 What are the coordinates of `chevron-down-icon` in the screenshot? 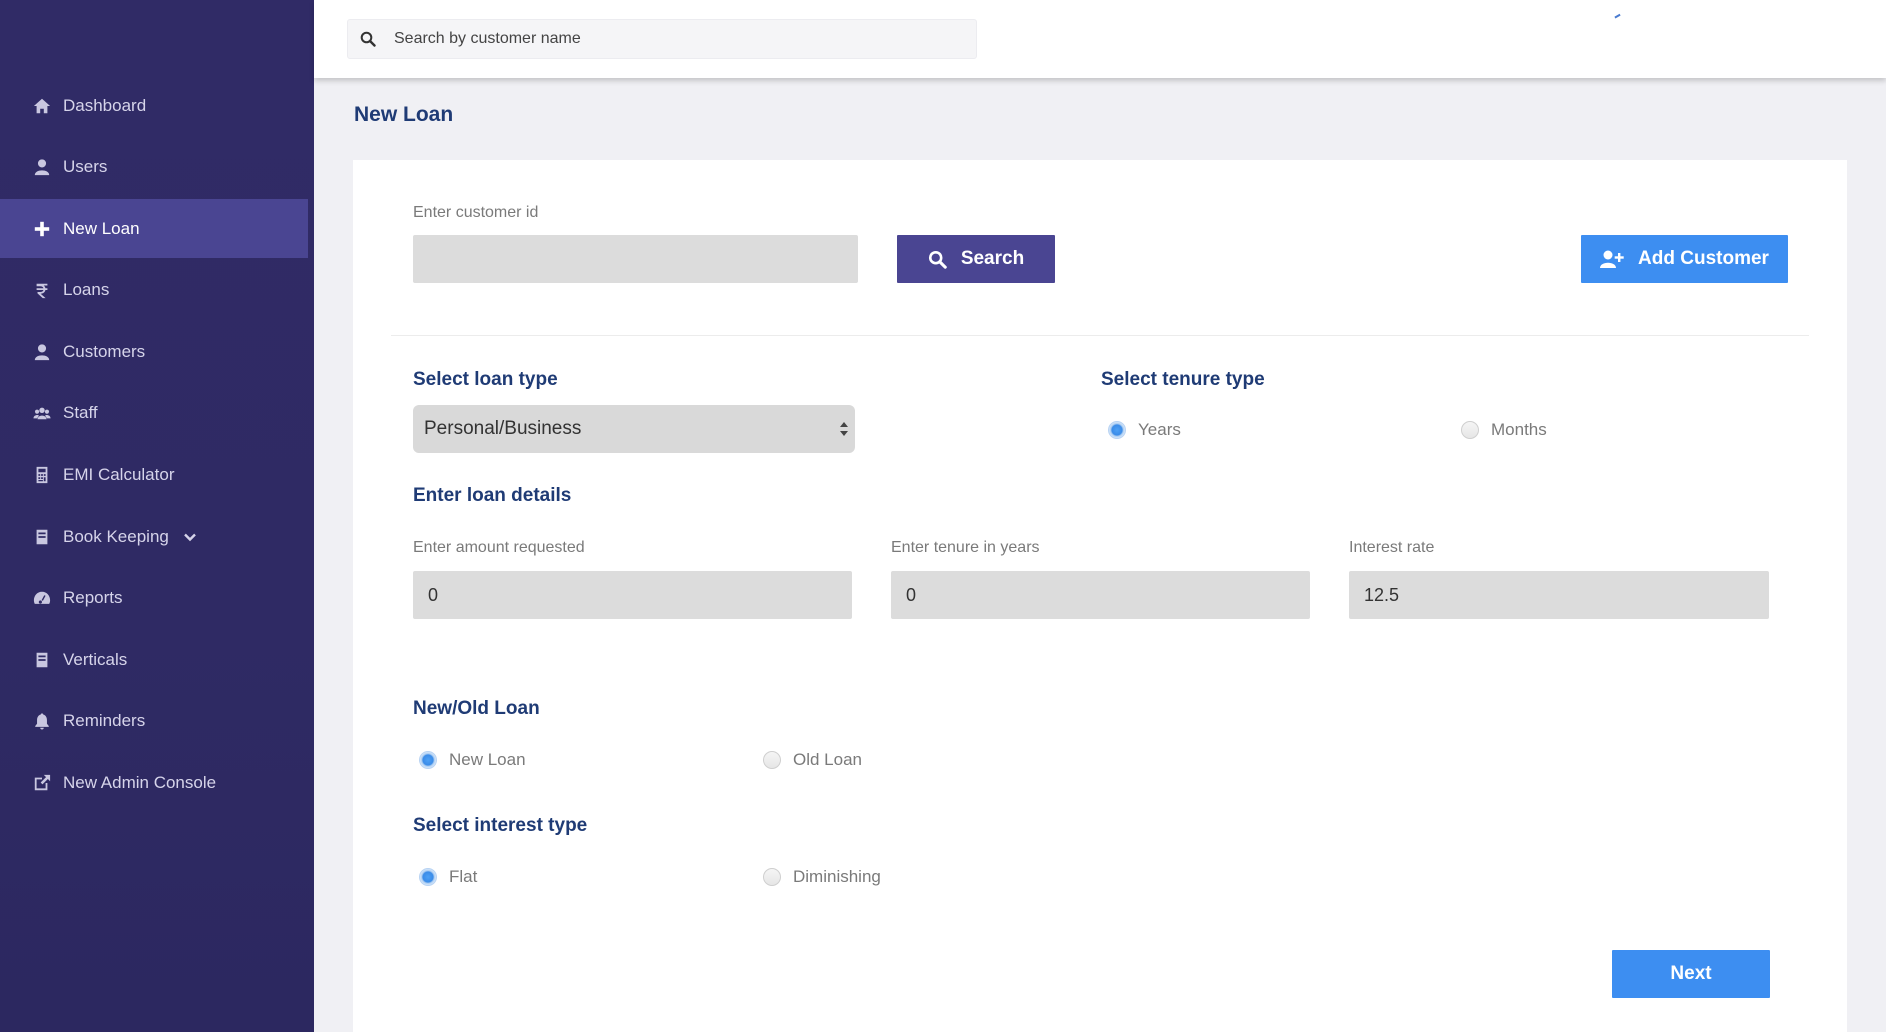 It's located at (190, 537).